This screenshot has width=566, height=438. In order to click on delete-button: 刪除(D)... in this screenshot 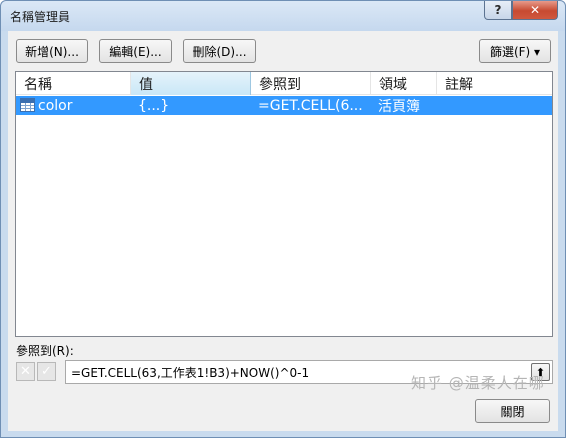, I will do `click(219, 51)`.